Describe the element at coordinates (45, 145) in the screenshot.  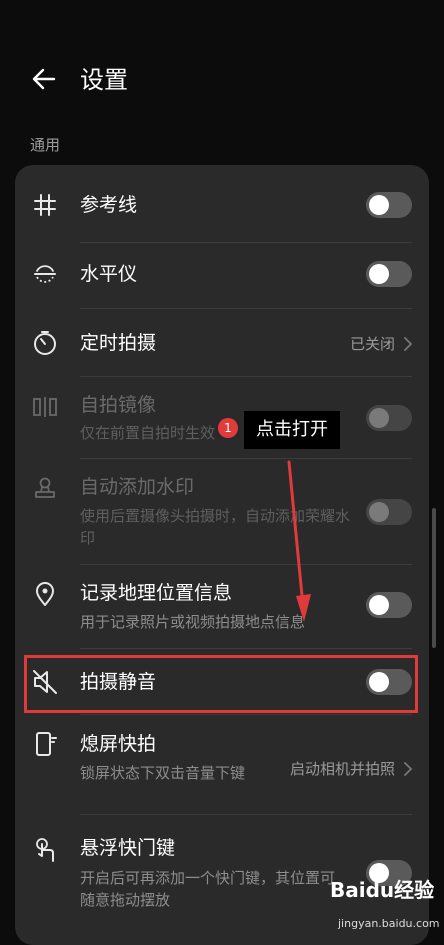
I see `section-label: 通用` at that location.